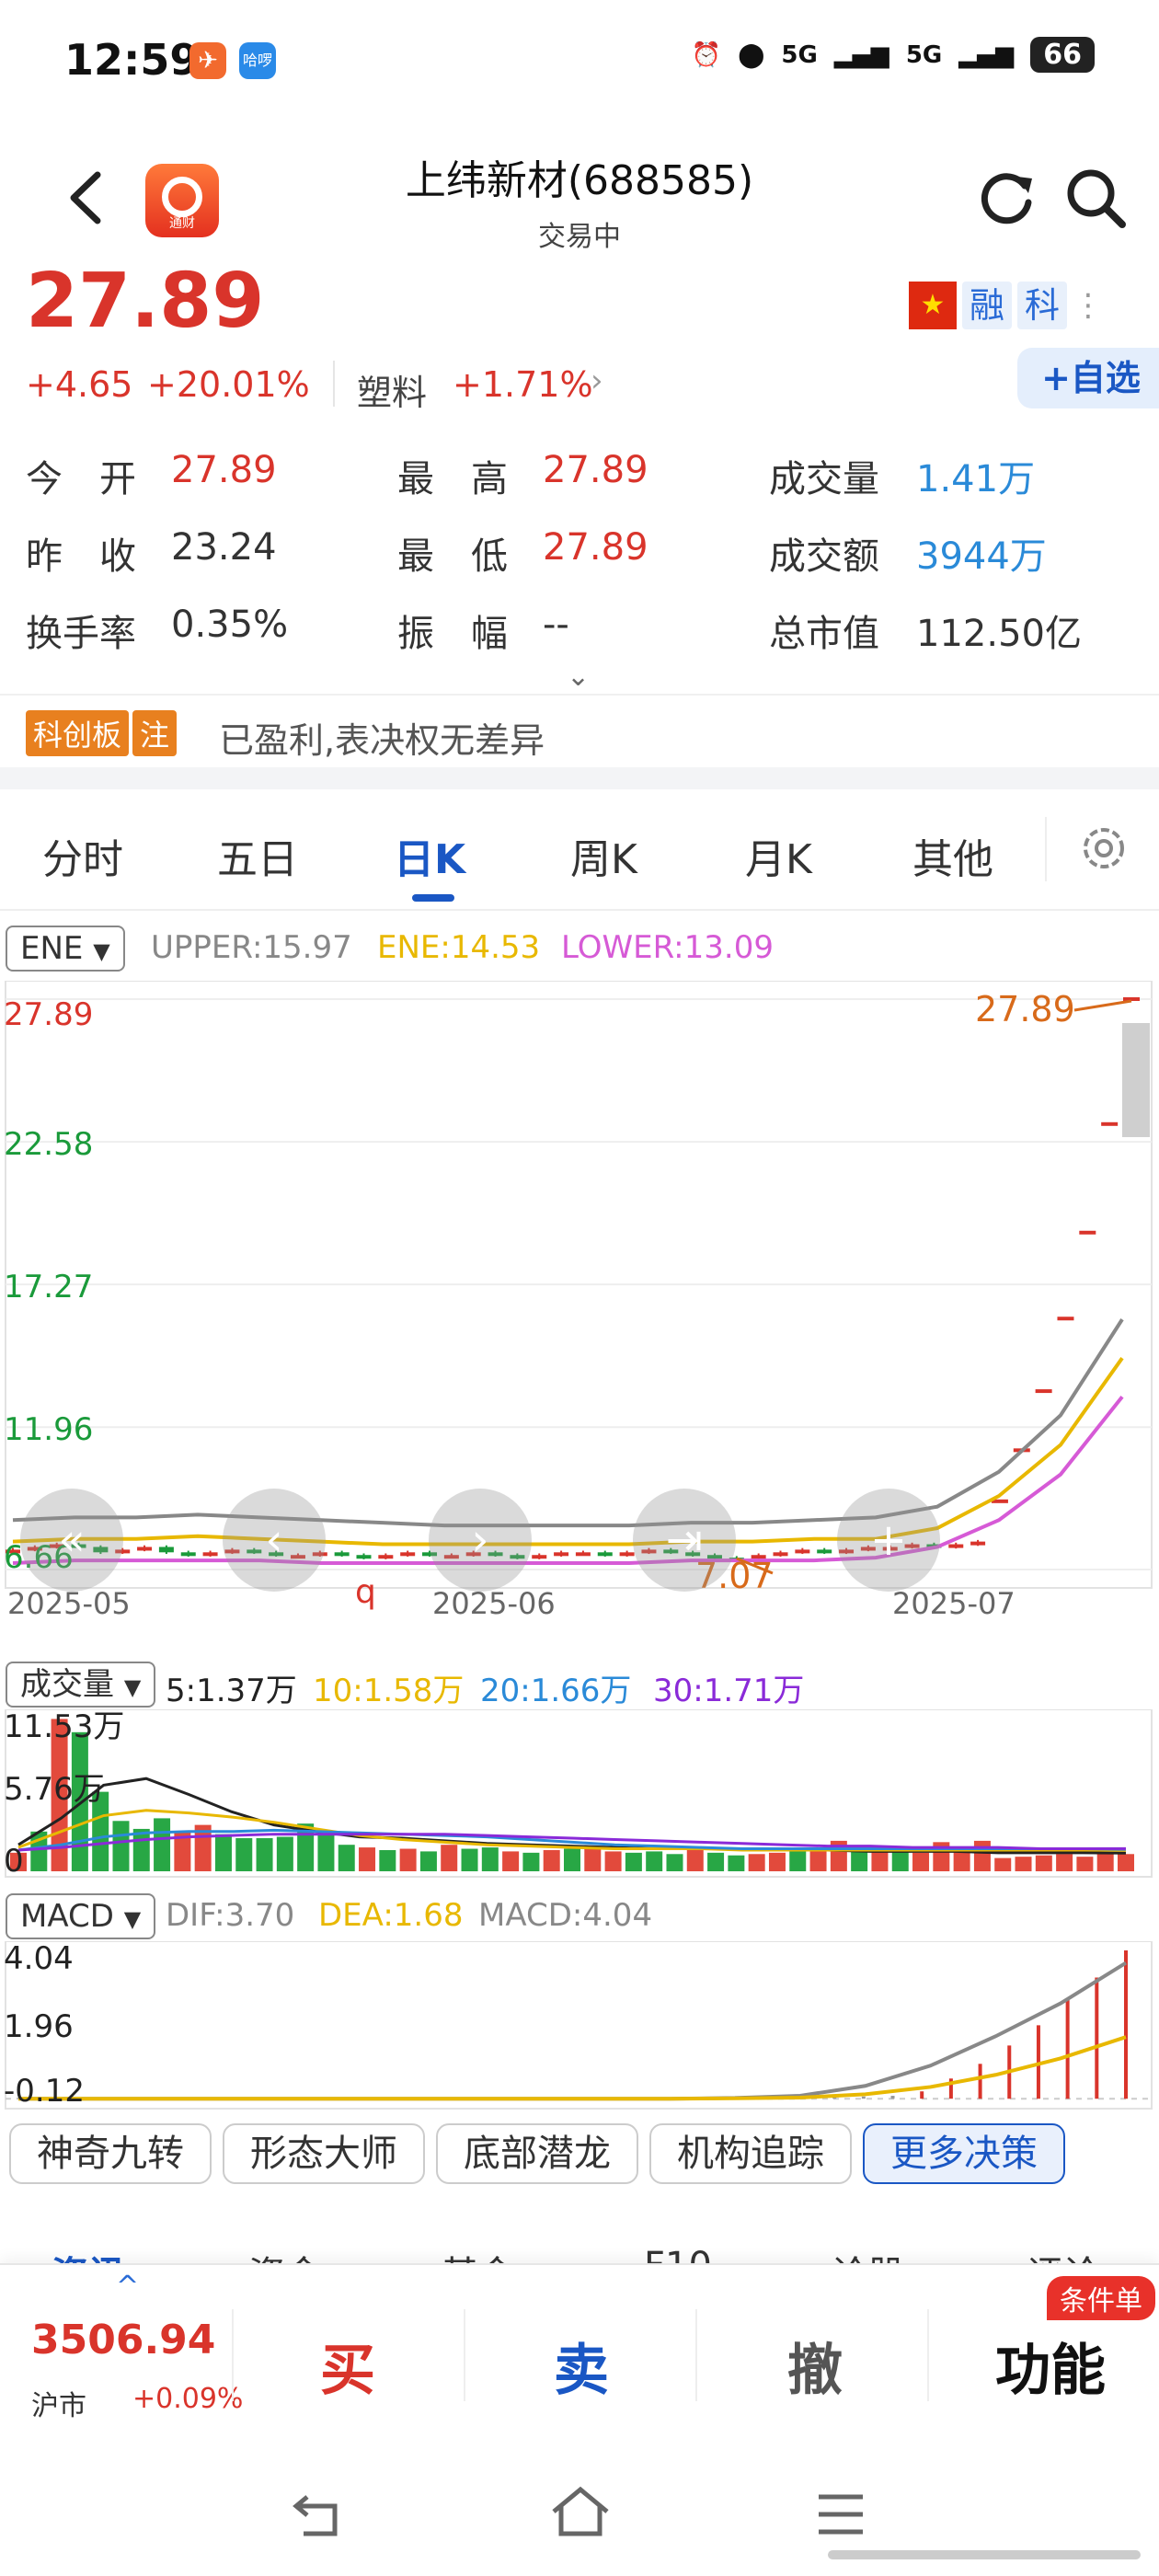 Image resolution: width=1159 pixels, height=2576 pixels. Describe the element at coordinates (64, 1727) in the screenshot. I see `volume-y-tick: 11.53万` at that location.